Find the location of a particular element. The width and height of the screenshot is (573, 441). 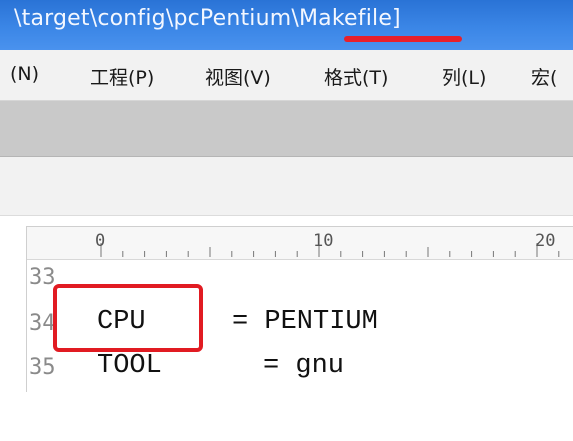

annotation-highlight-box is located at coordinates (128, 318).